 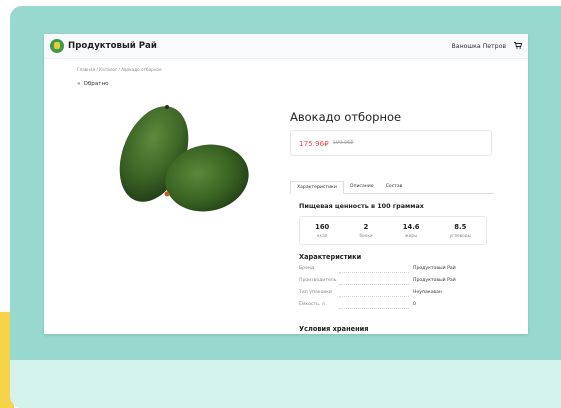 What do you see at coordinates (392, 306) in the screenshot?
I see `char-row-volume: Ёмкость, л 0` at bounding box center [392, 306].